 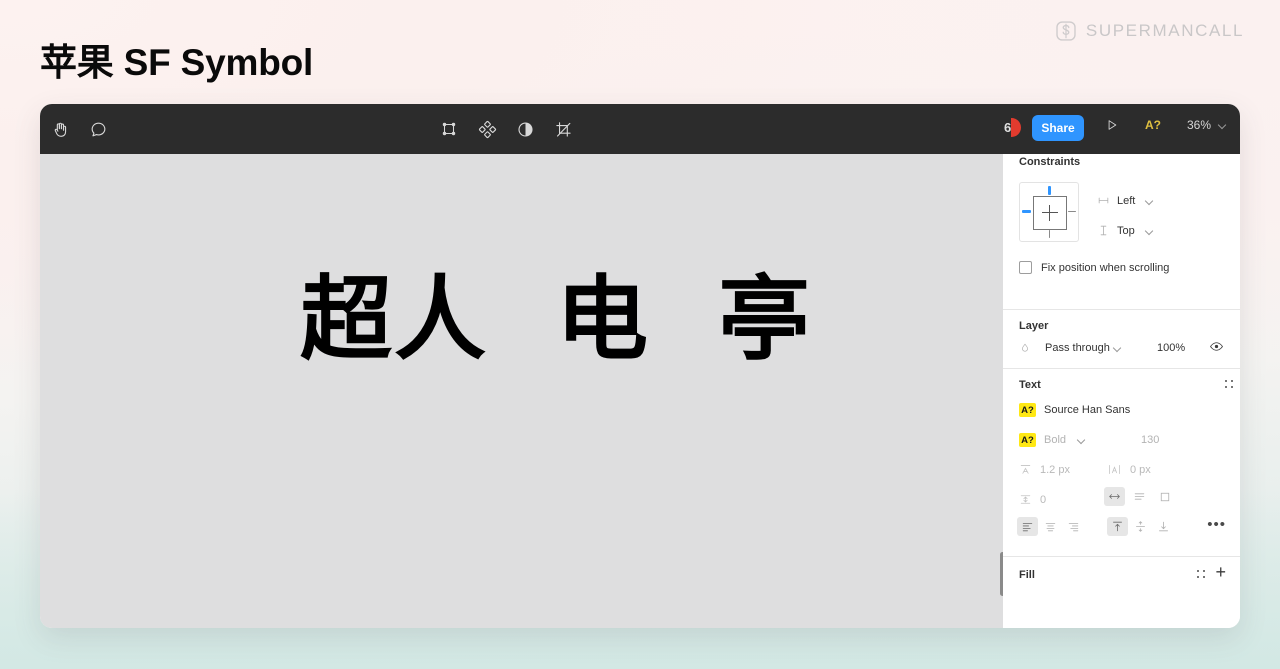 What do you see at coordinates (1055, 440) in the screenshot?
I see `font-style-value: Bold` at bounding box center [1055, 440].